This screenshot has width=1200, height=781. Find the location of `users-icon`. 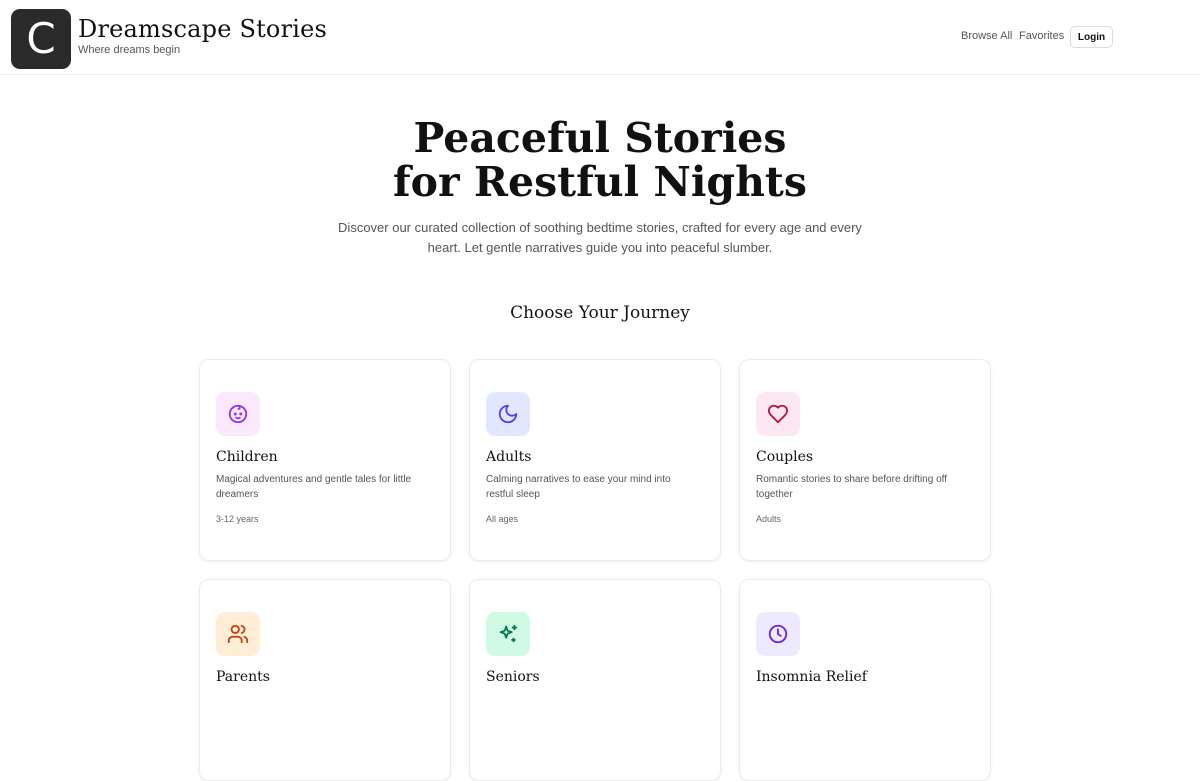

users-icon is located at coordinates (238, 634).